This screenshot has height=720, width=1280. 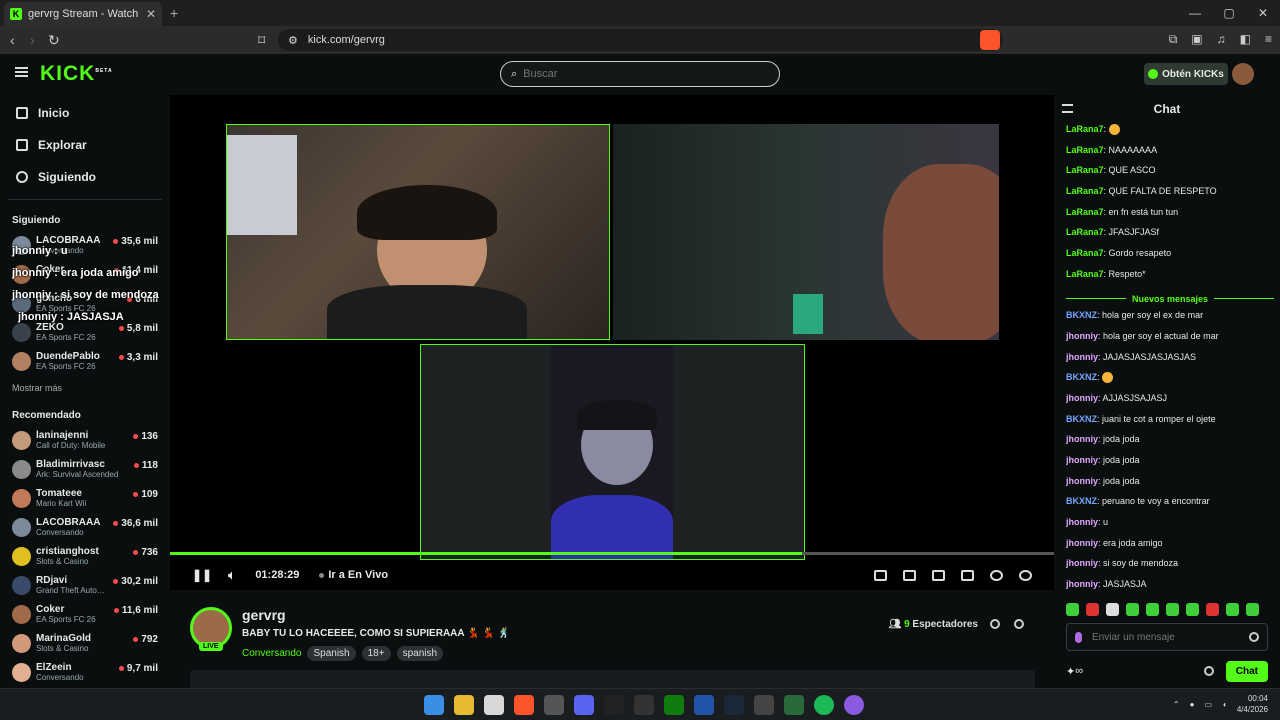 I want to click on chat-input-box, so click(x=1167, y=637).